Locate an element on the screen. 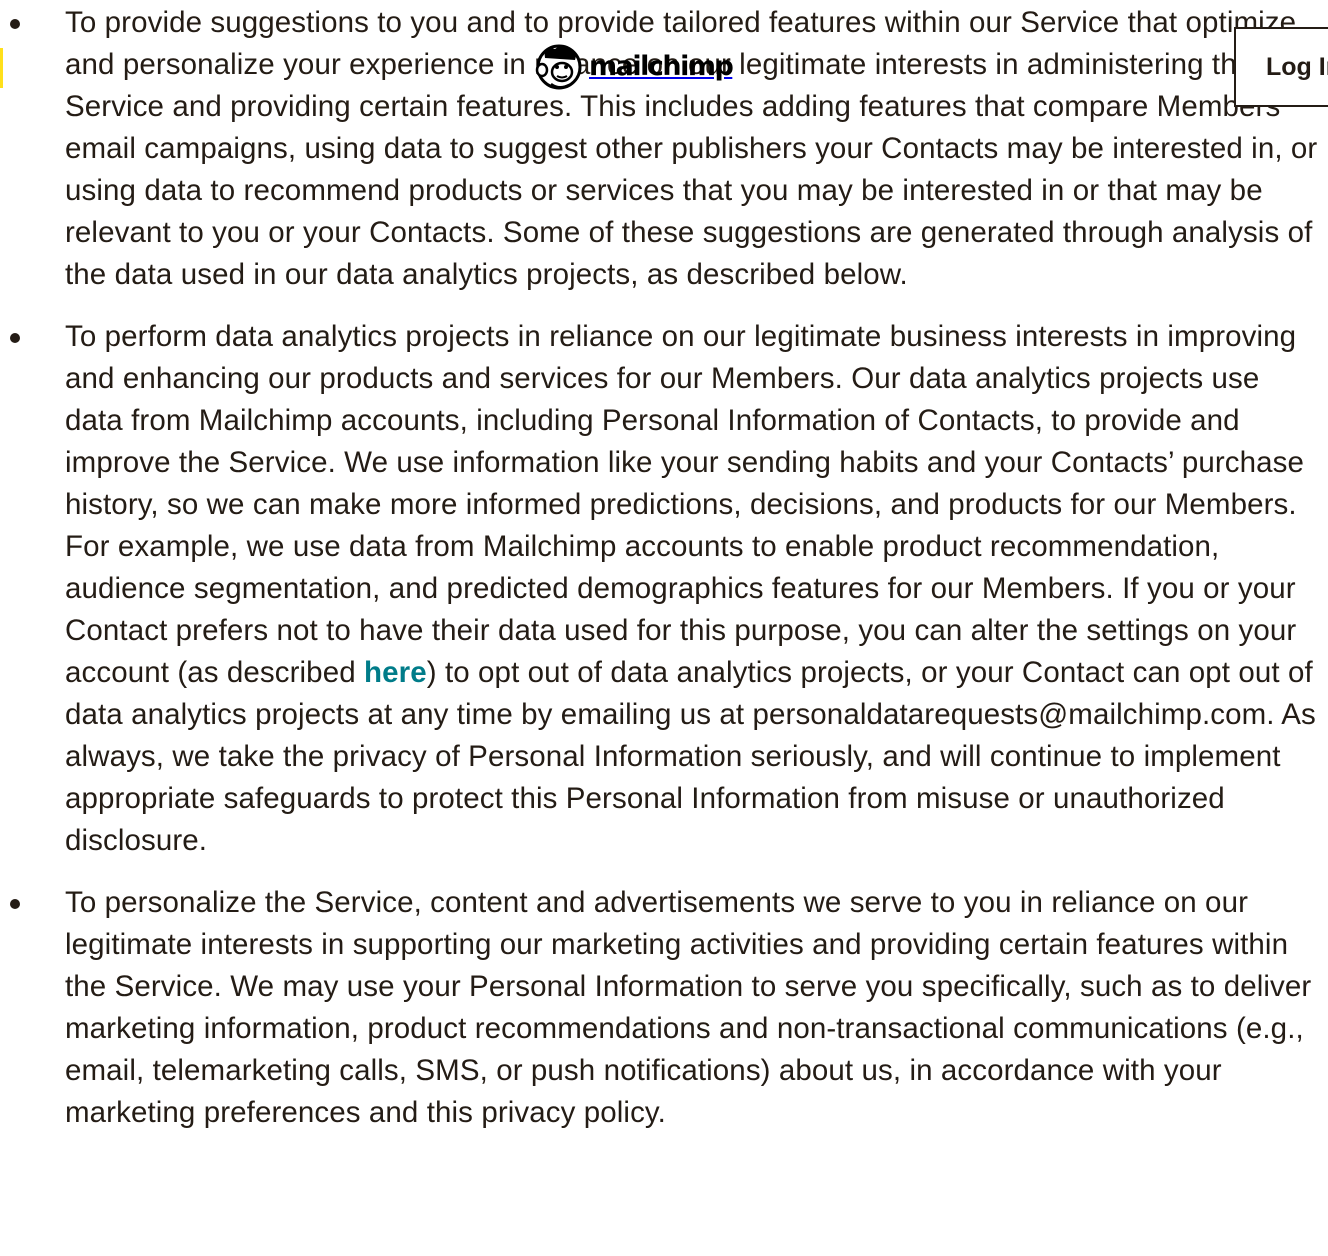  freddie-chimp-icon is located at coordinates (558, 67).